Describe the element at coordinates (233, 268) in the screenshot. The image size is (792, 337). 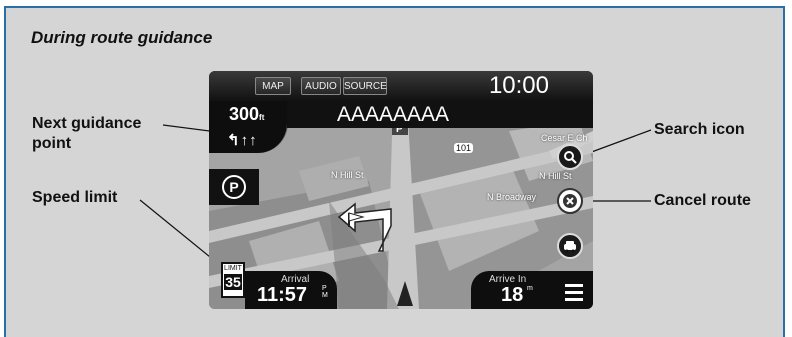
I see `speed-limit-label: LIMIT` at that location.